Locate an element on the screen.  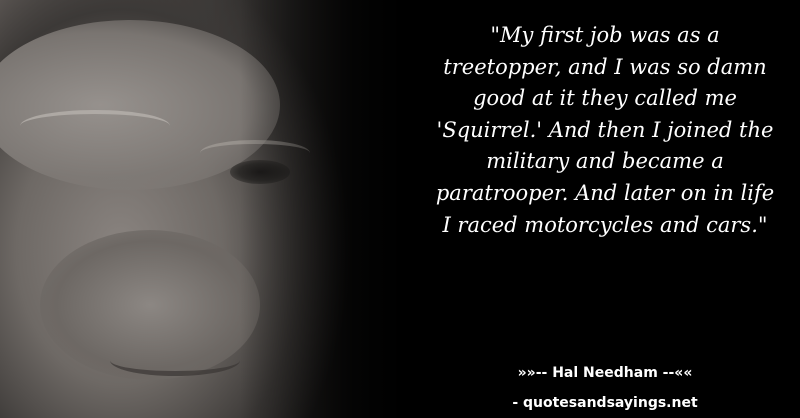
quote-source: - quotesandsayings.net is located at coordinates (605, 403).